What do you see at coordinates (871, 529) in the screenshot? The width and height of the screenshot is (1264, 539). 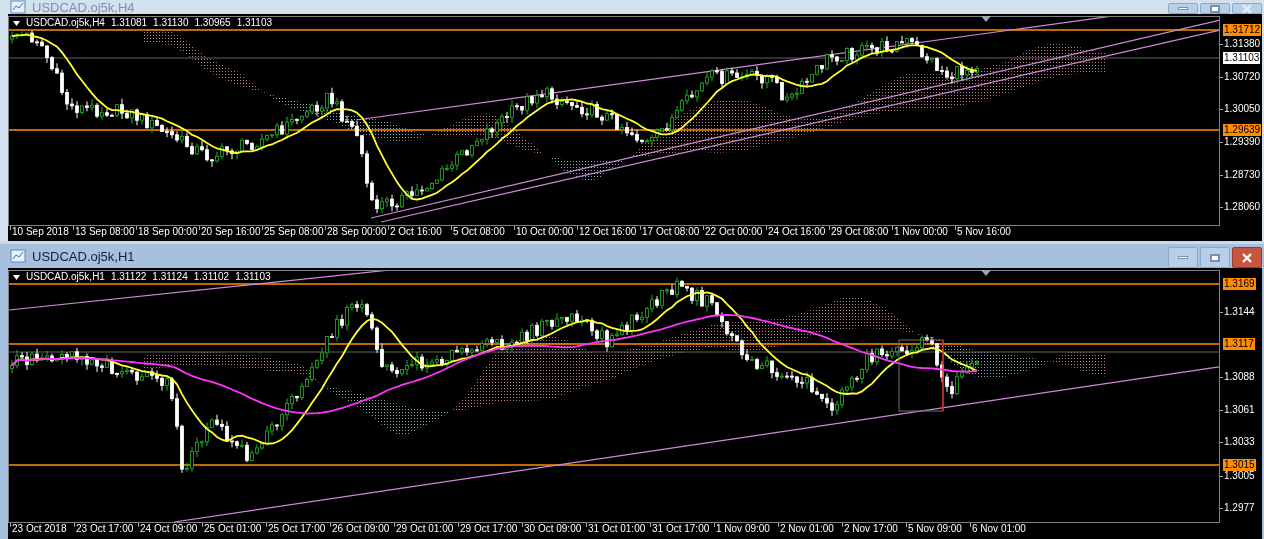 I see `time-axis-label: 2 Nov 17:00` at bounding box center [871, 529].